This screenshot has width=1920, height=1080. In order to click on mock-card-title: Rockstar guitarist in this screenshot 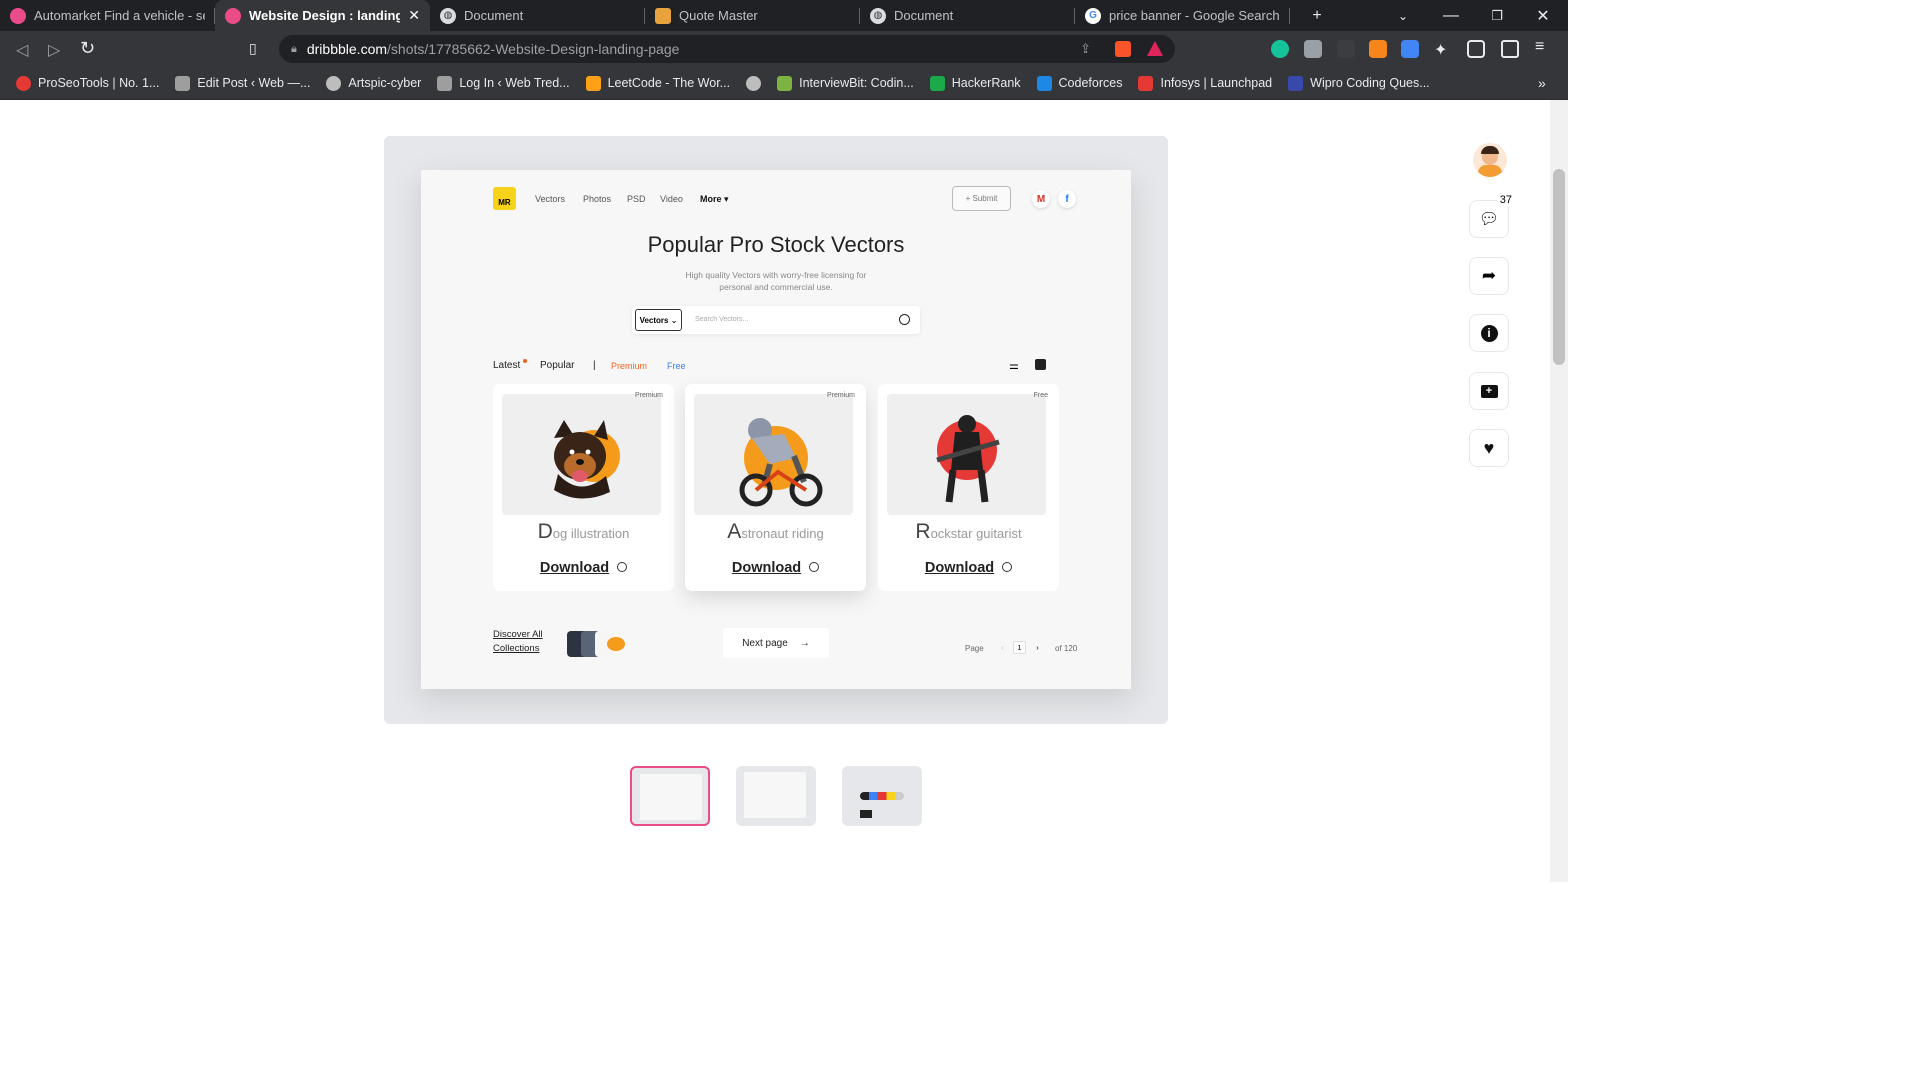, I will do `click(968, 531)`.